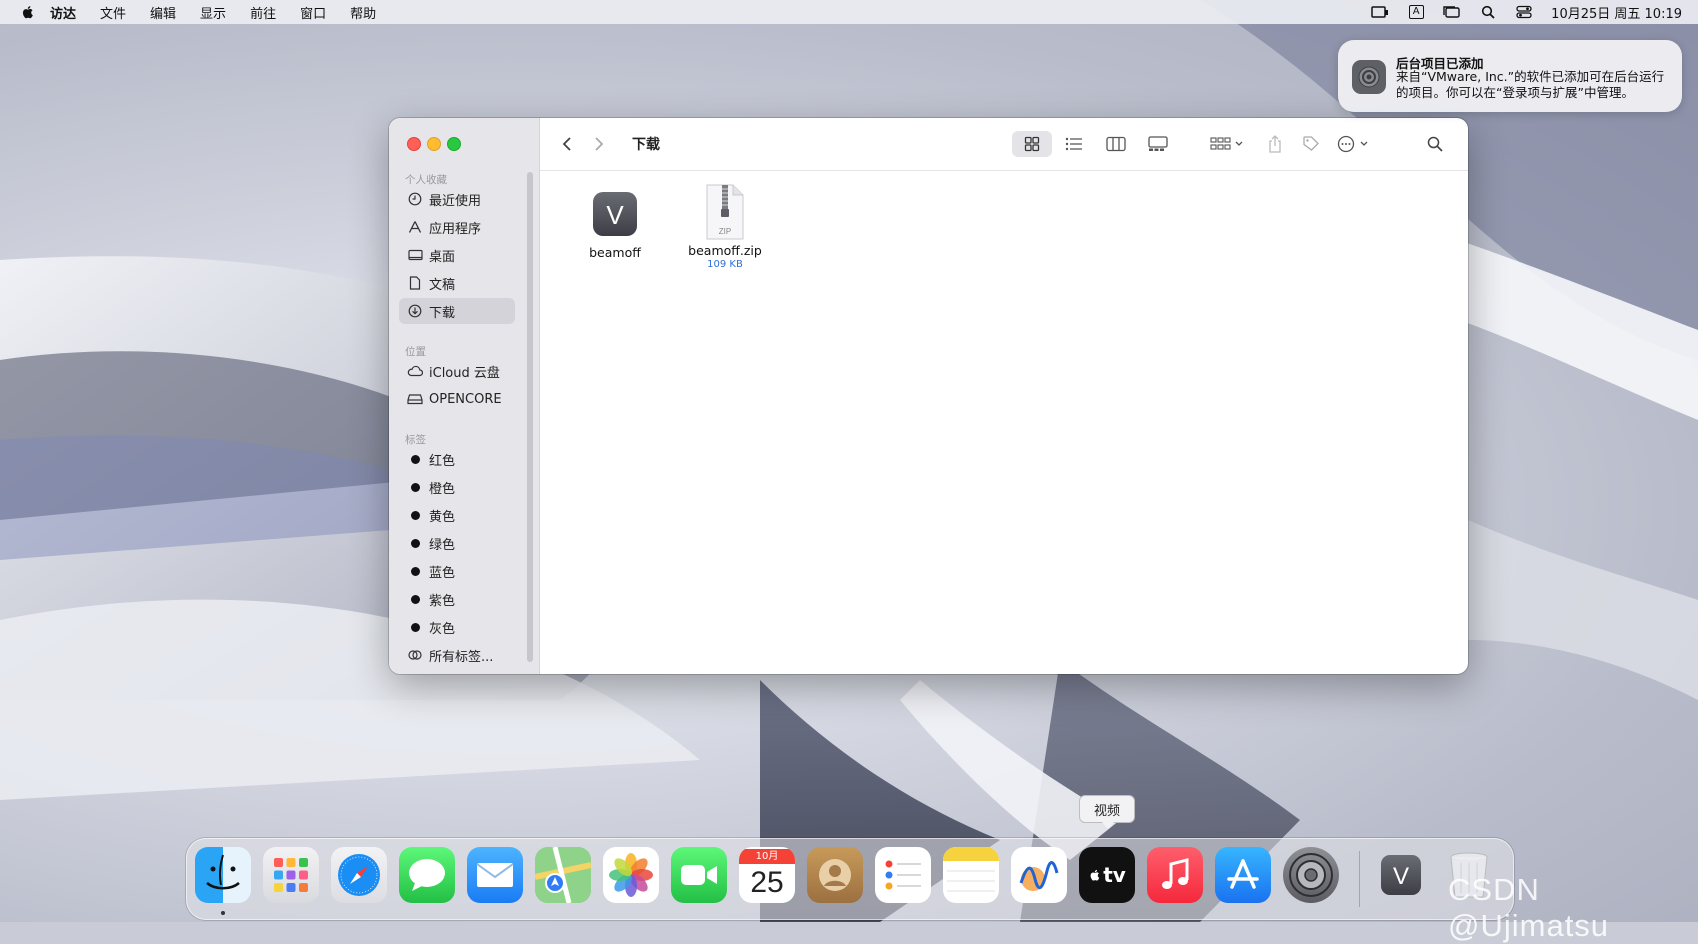 This screenshot has width=1698, height=944. What do you see at coordinates (457, 487) in the screenshot?
I see `sidebar-tag-orange: 橙色` at bounding box center [457, 487].